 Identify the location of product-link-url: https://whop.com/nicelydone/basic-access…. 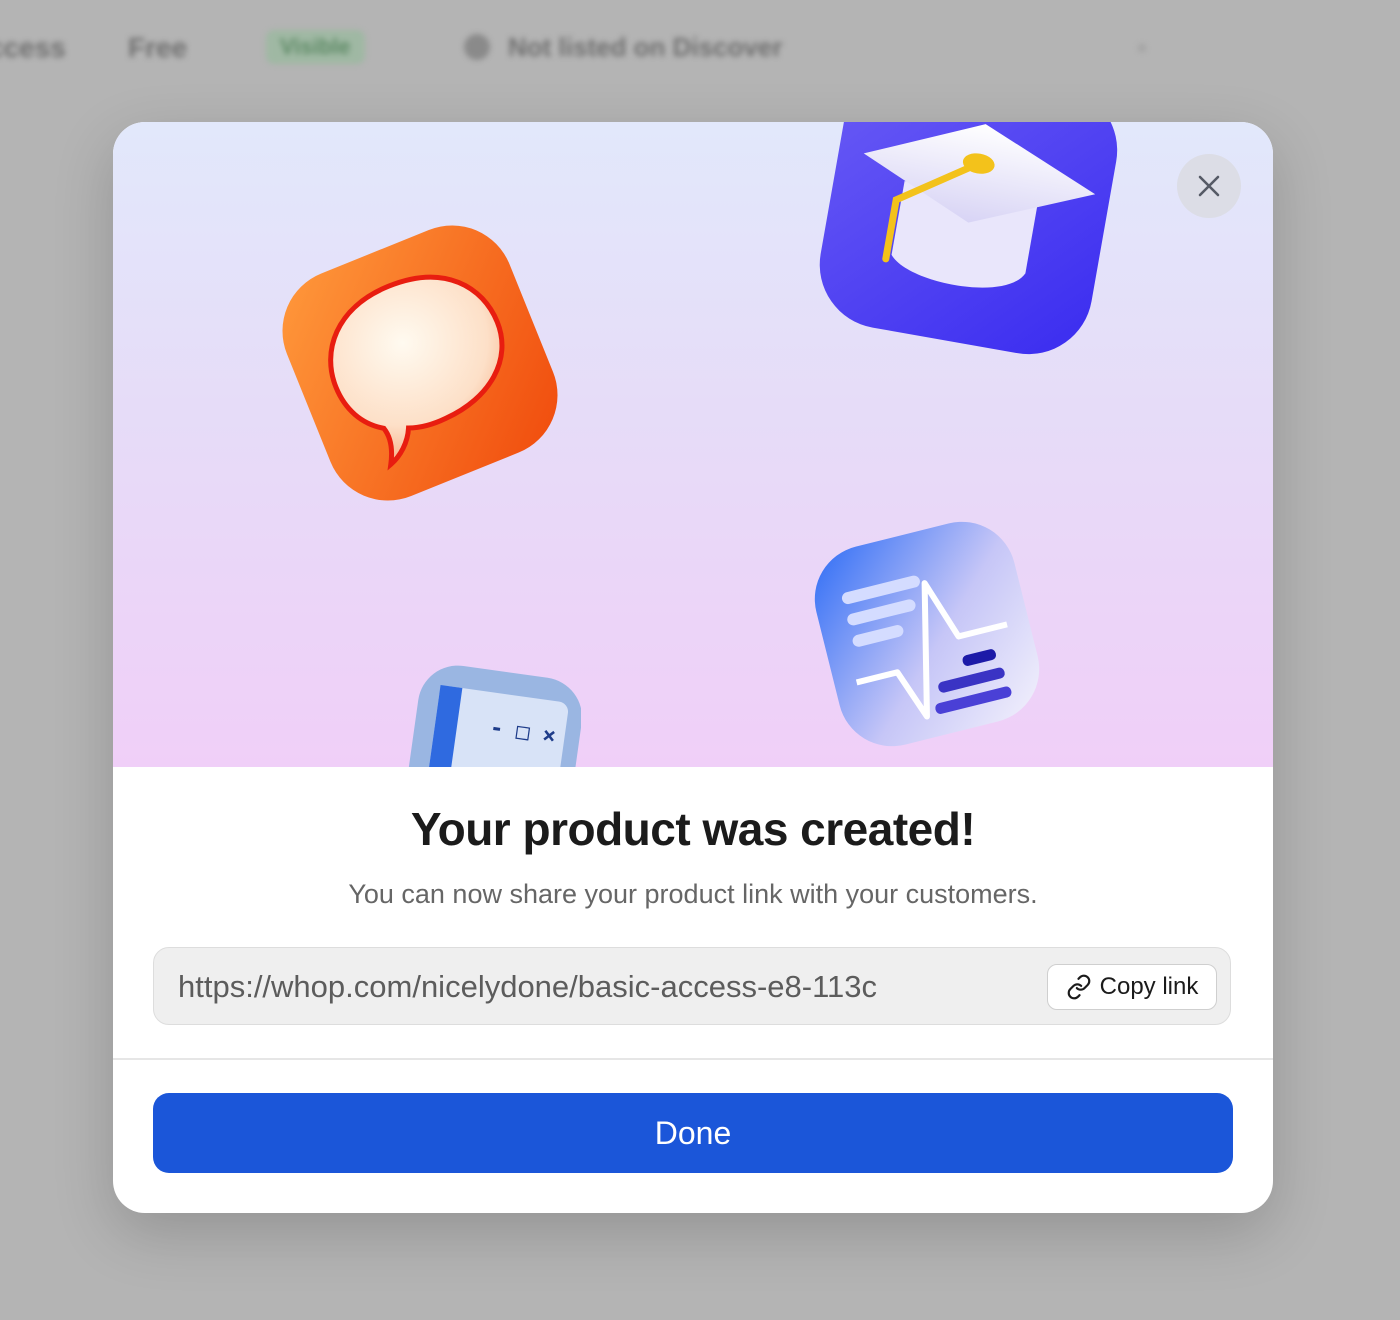
(527, 987).